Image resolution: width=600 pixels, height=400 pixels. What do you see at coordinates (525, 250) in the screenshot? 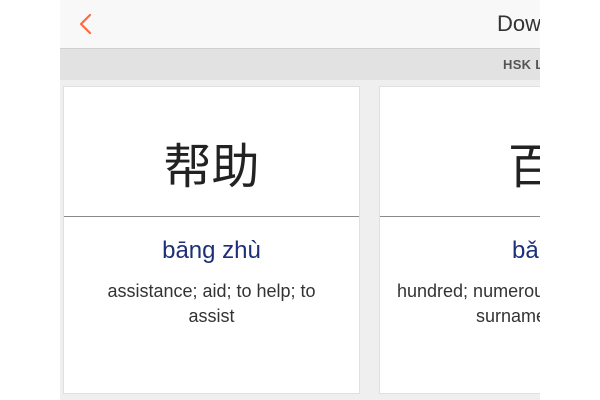
I see `pinyin-text: bǎ` at bounding box center [525, 250].